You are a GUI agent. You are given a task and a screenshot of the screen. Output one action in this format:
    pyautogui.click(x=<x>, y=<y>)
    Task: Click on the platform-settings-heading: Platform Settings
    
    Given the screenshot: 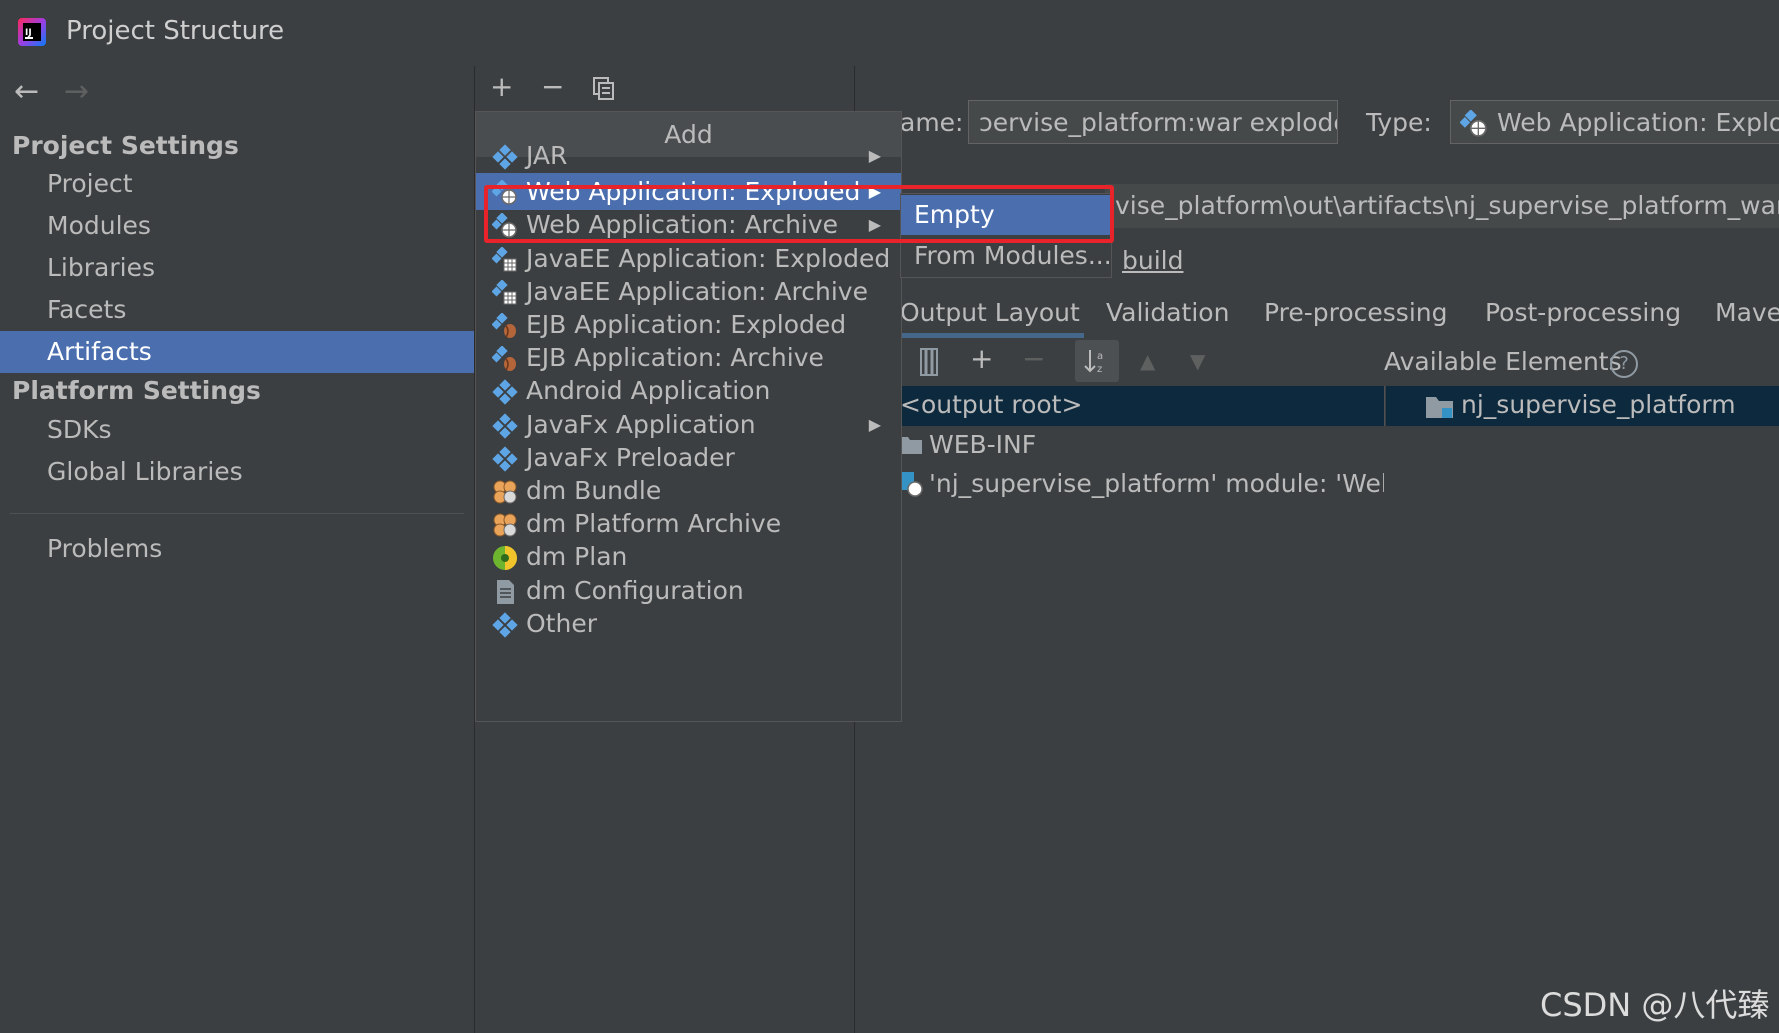 What is the action you would take?
    pyautogui.click(x=136, y=390)
    